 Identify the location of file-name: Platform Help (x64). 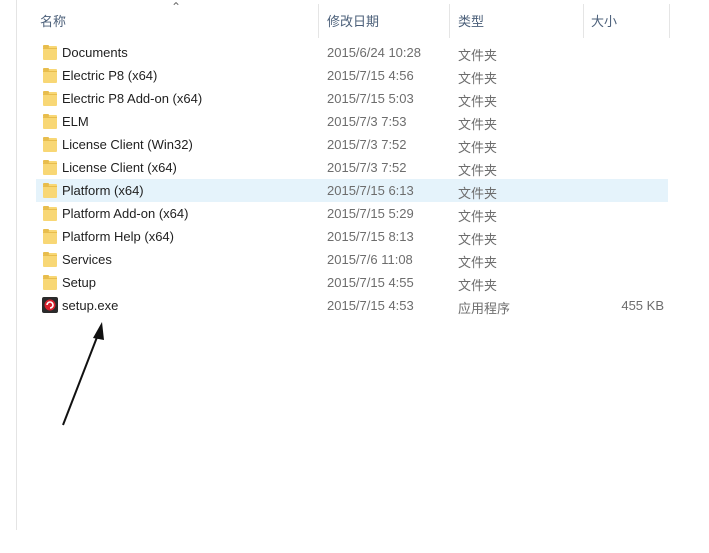
(118, 236).